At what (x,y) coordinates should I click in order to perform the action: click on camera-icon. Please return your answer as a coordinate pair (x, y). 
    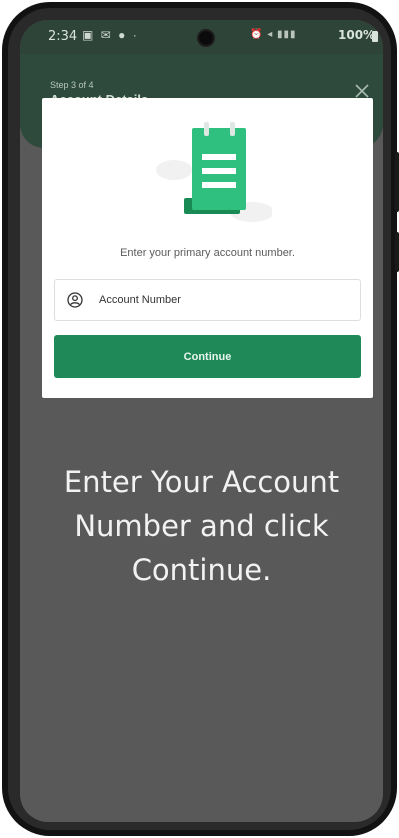
    Looking at the image, I should click on (206, 38).